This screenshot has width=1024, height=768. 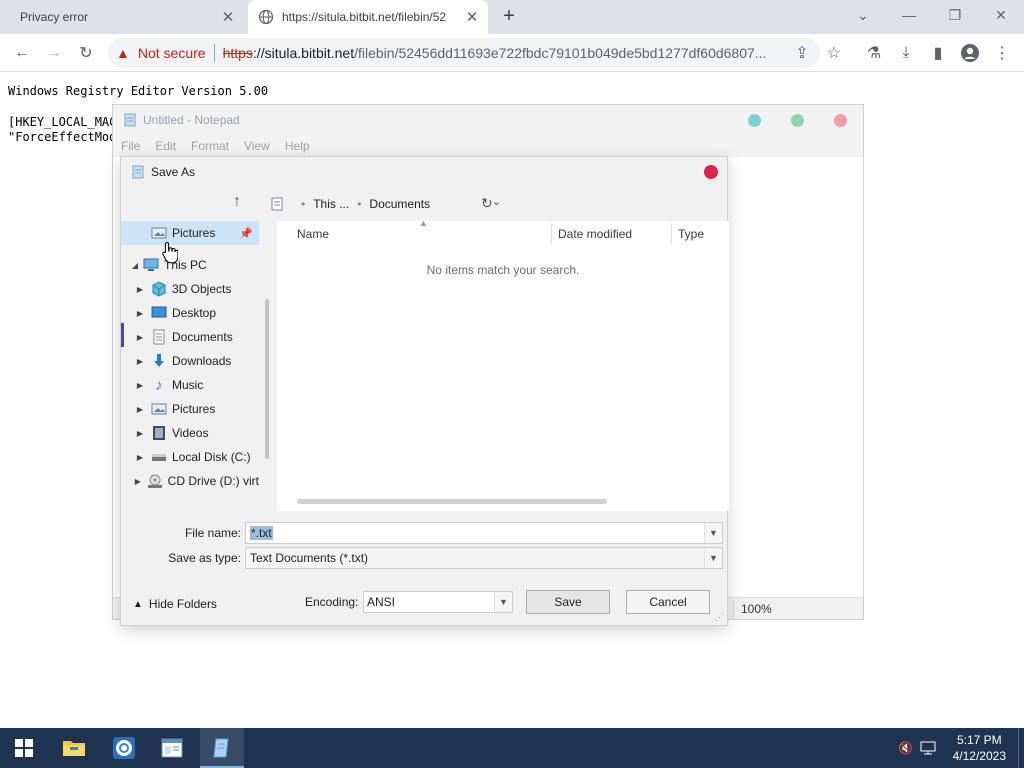 What do you see at coordinates (237, 202) in the screenshot?
I see `up-arrow-icon: ↑` at bounding box center [237, 202].